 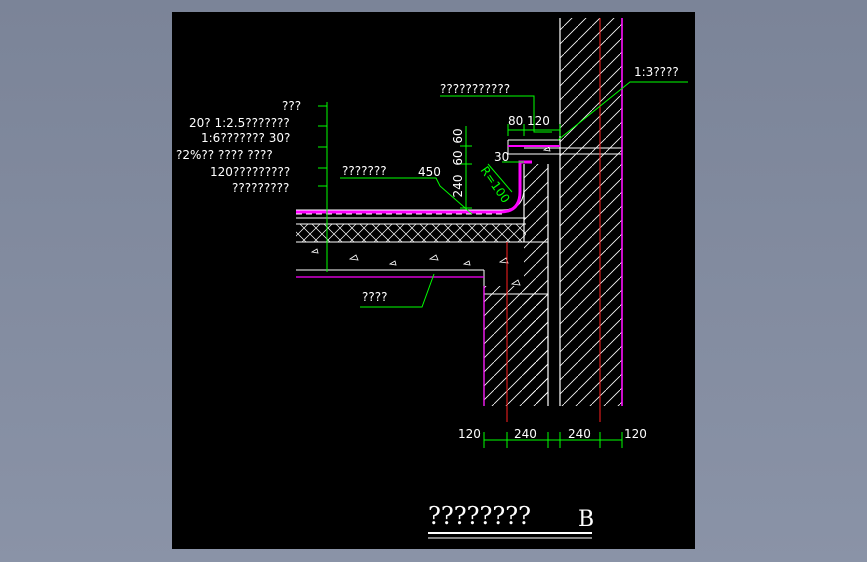 What do you see at coordinates (515, 121) in the screenshot?
I see `dim-80: 80` at bounding box center [515, 121].